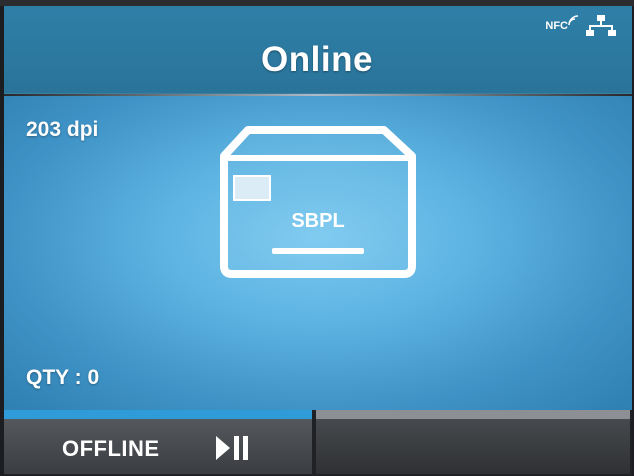  Describe the element at coordinates (317, 59) in the screenshot. I see `status-title: Online` at that location.